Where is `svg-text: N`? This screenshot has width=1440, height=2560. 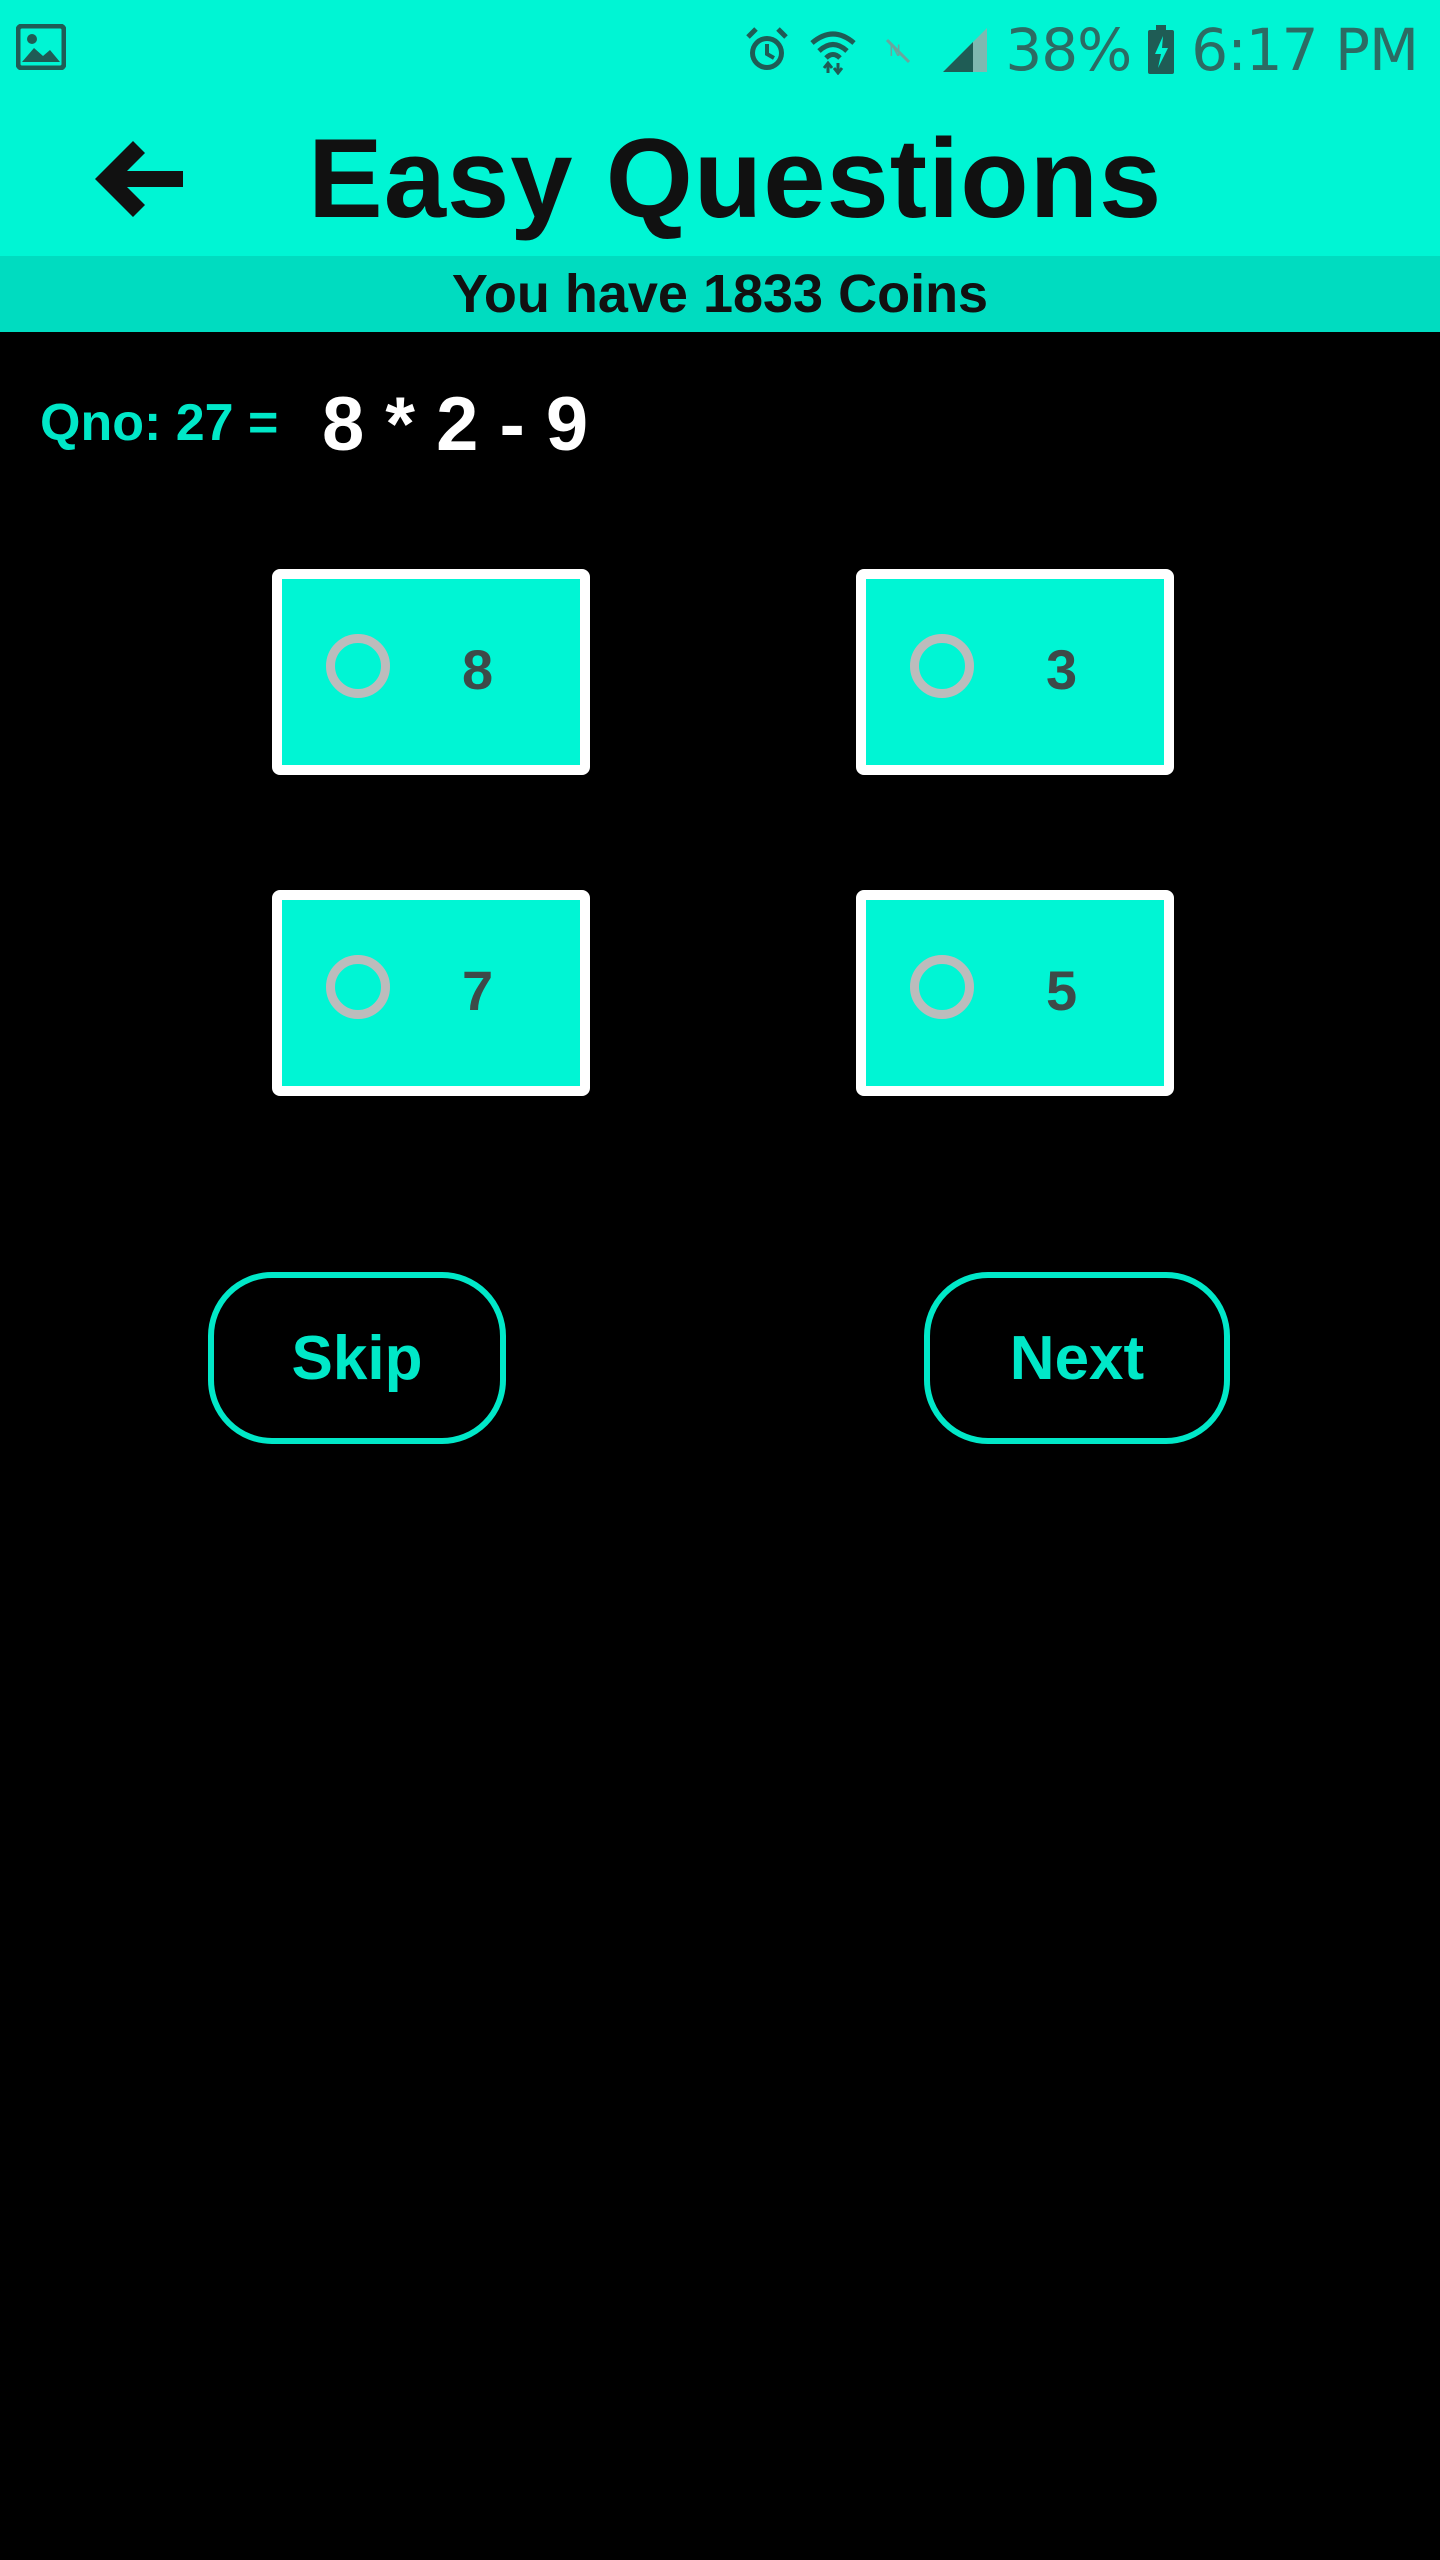 svg-text: N is located at coordinates (895, 50).